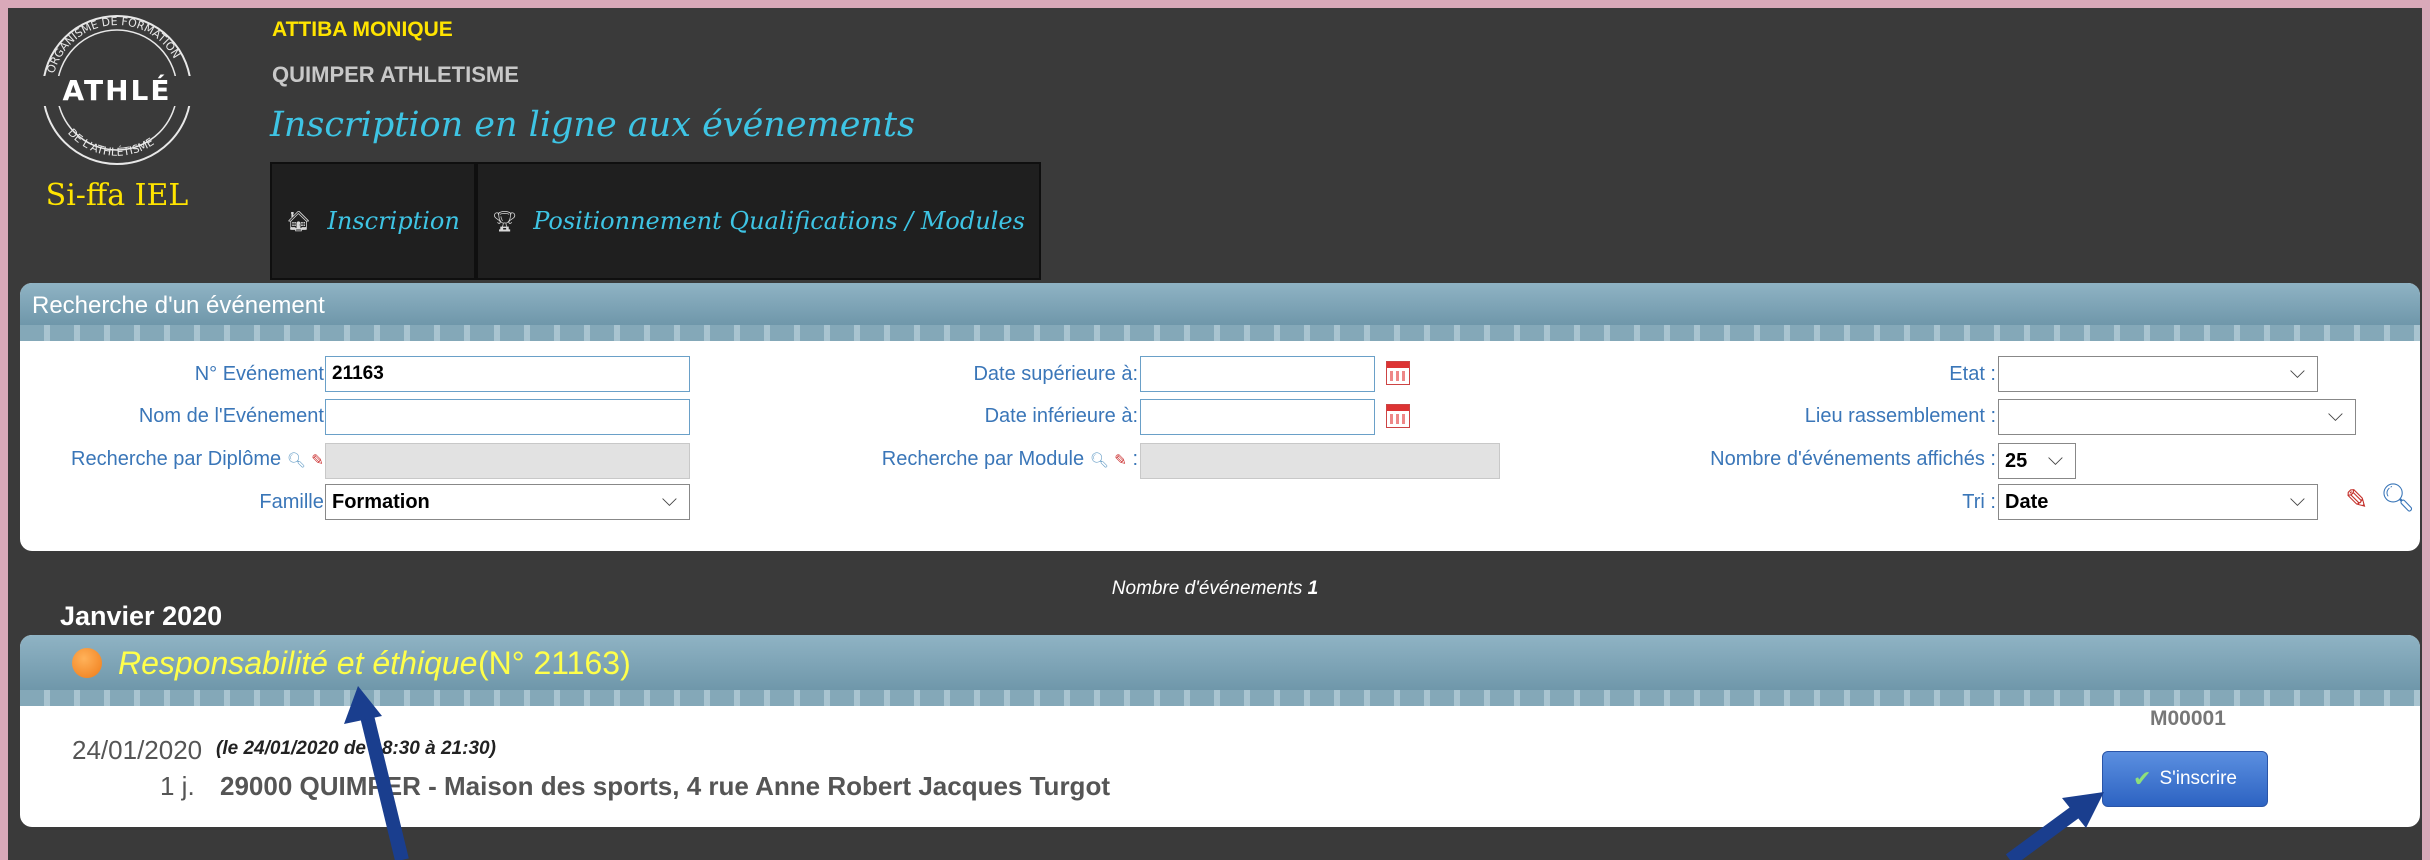 Image resolution: width=2430 pixels, height=860 pixels. I want to click on annotation-arrows, so click(1224, 773).